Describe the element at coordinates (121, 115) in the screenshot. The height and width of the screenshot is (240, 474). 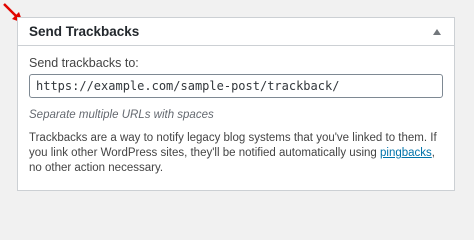
I see `separator-hint: Separate multiple URLs with spaces` at that location.